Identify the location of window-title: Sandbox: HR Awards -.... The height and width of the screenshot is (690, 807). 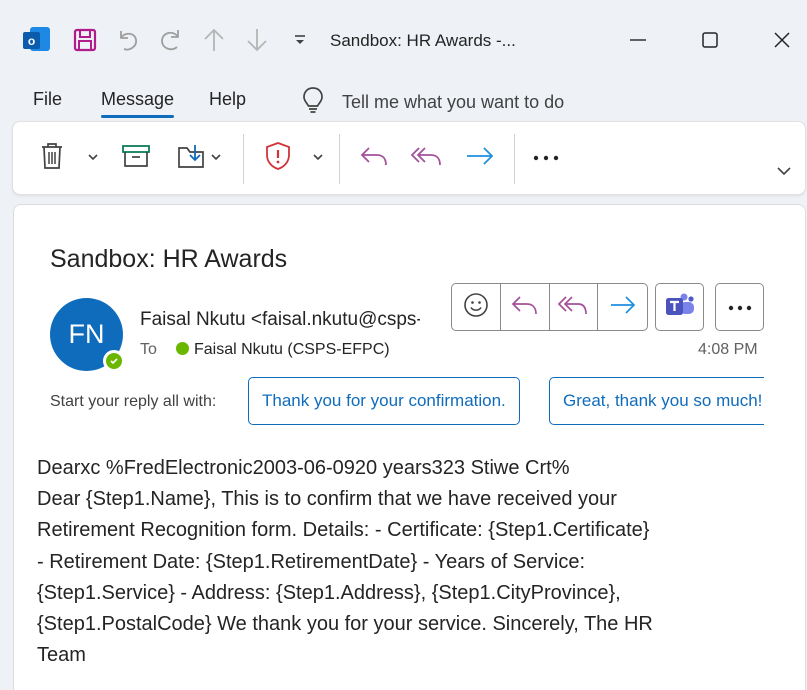
(423, 40).